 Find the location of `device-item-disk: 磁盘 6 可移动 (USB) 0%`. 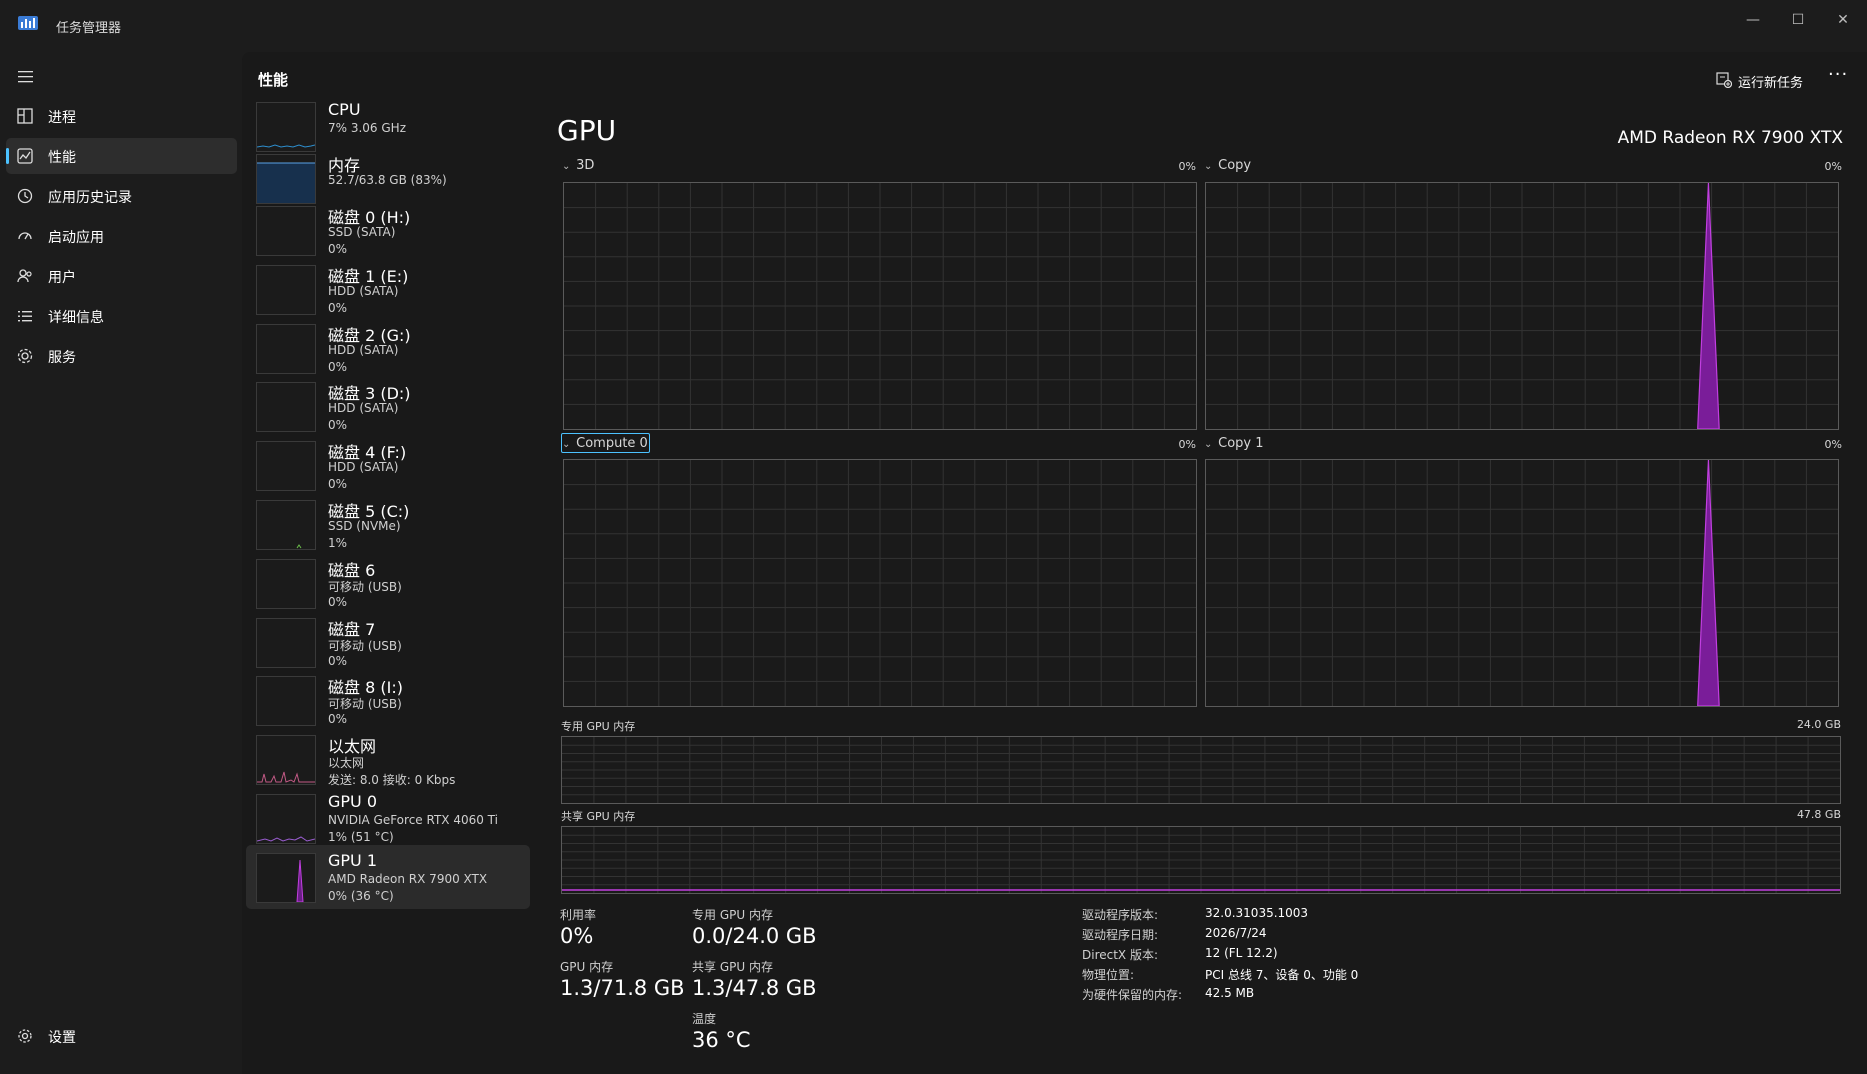

device-item-disk: 磁盘 6 可移动 (USB) 0% is located at coordinates (388, 583).